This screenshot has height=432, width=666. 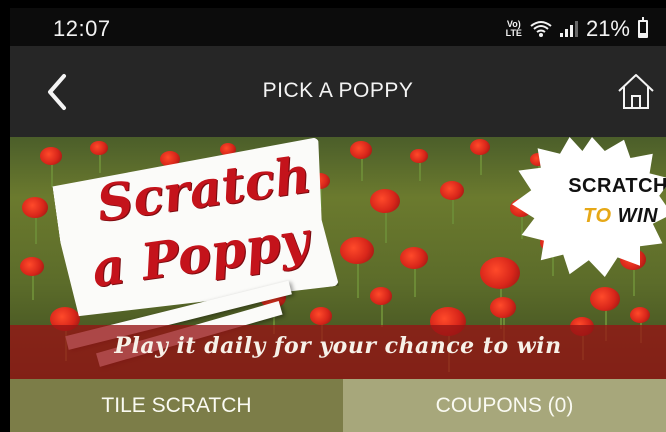 I want to click on badge-text-scratch: SCRATCH, so click(x=617, y=186).